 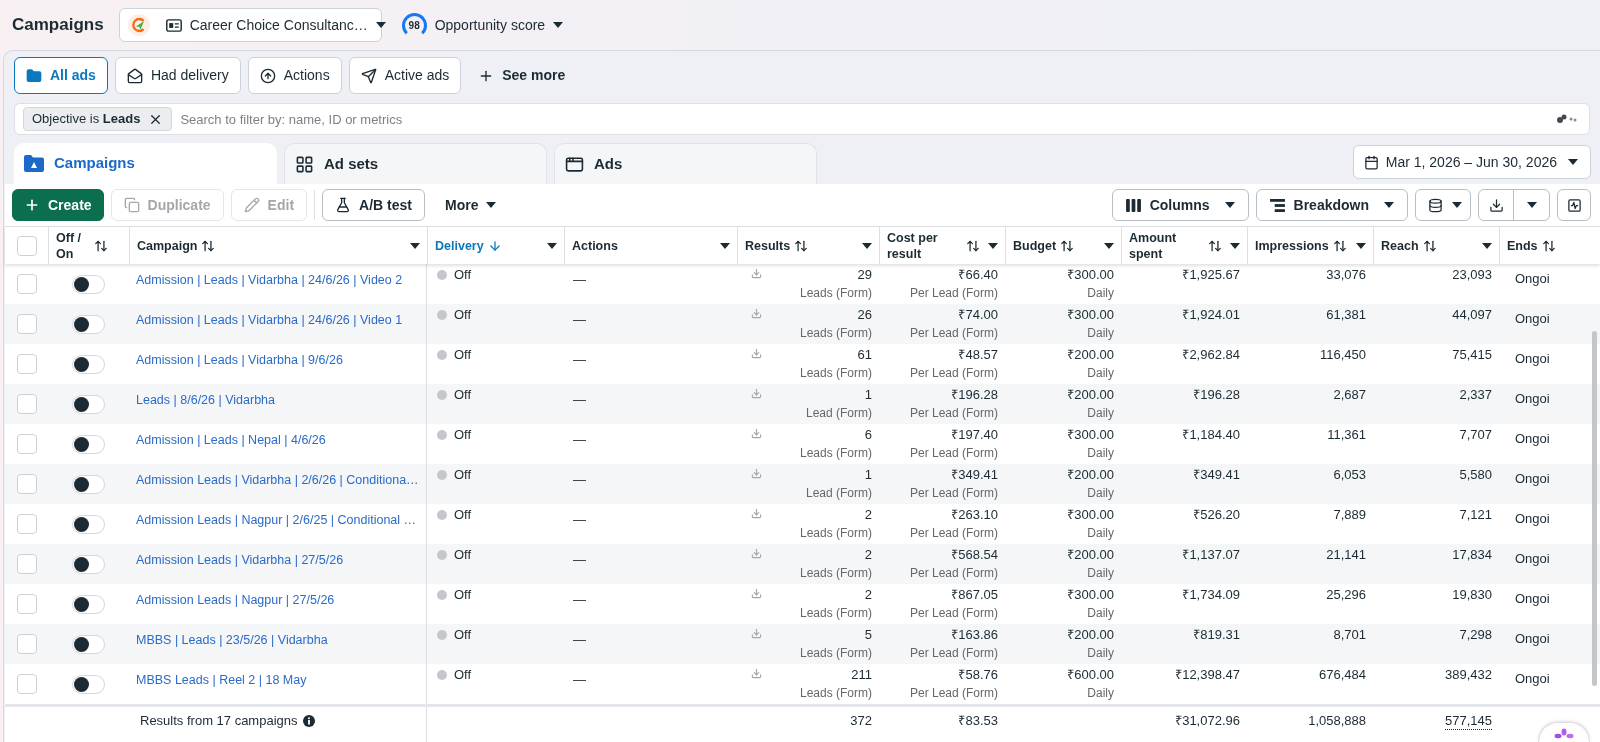 What do you see at coordinates (1342, 675) in the screenshot?
I see `impressions-value: 676,484` at bounding box center [1342, 675].